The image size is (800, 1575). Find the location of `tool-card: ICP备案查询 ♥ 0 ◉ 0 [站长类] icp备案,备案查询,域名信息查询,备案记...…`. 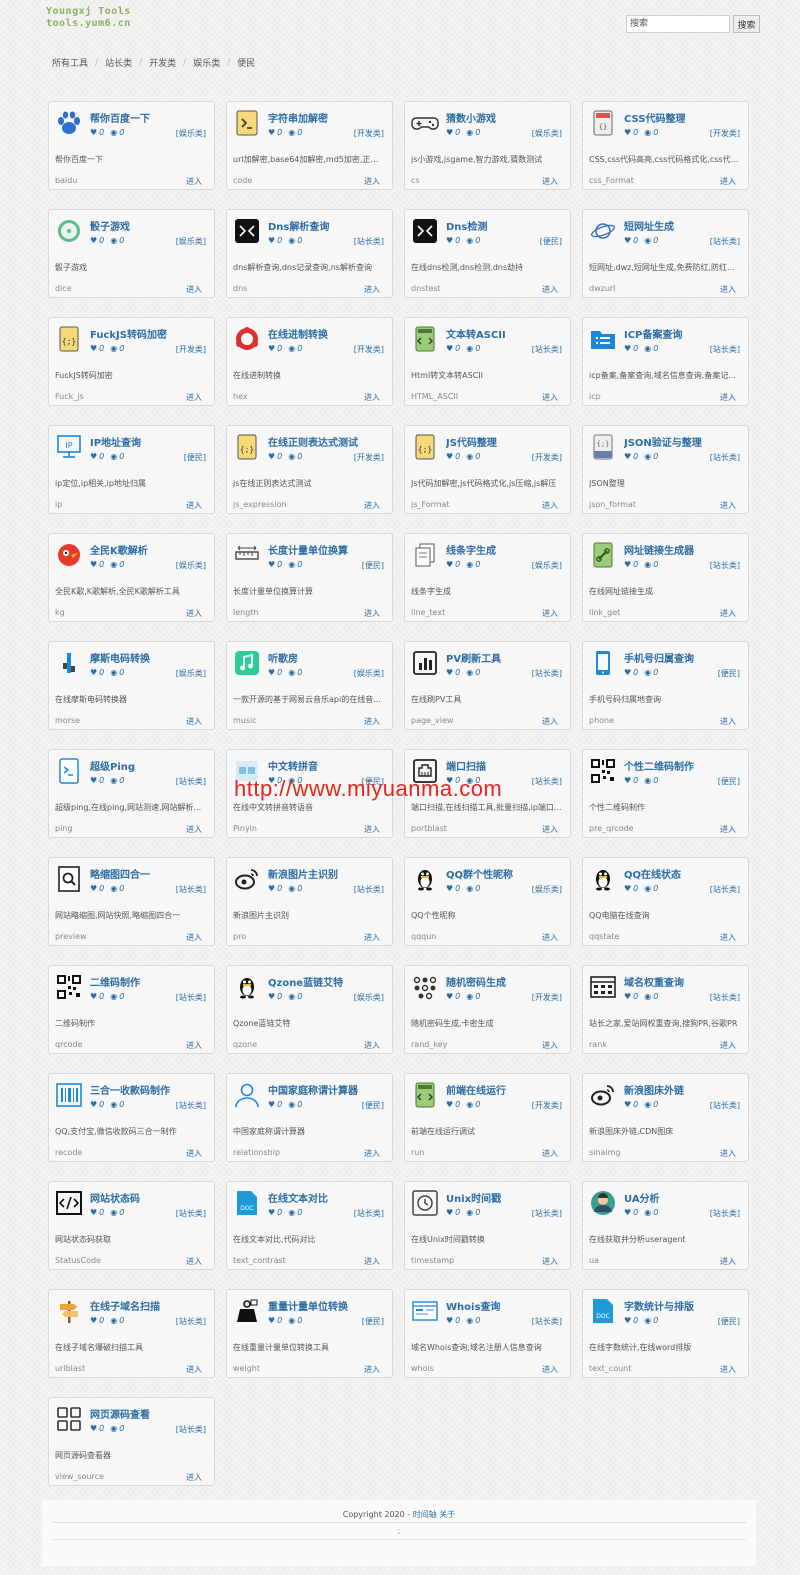

tool-card: ICP备案查询 ♥ 0 ◉ 0 [站长类] icp备案,备案查询,域名信息查询,备案记...… is located at coordinates (665, 361).